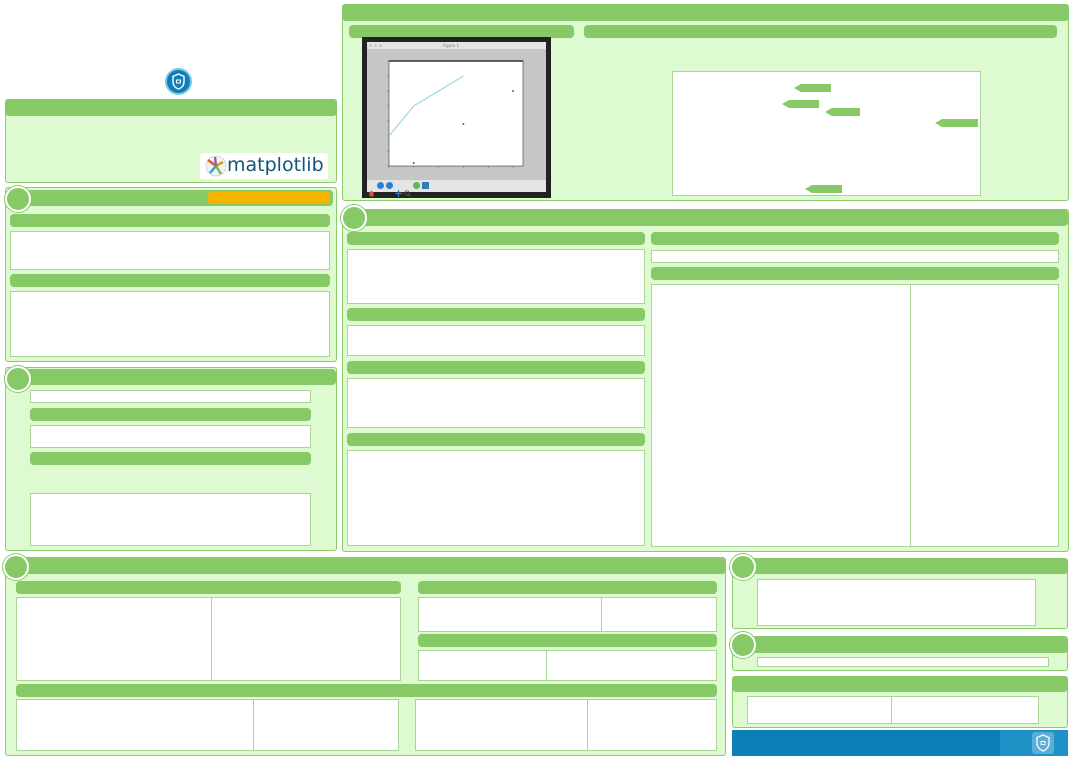 The height and width of the screenshot is (761, 1075). I want to click on section-4f-box, so click(855, 415).